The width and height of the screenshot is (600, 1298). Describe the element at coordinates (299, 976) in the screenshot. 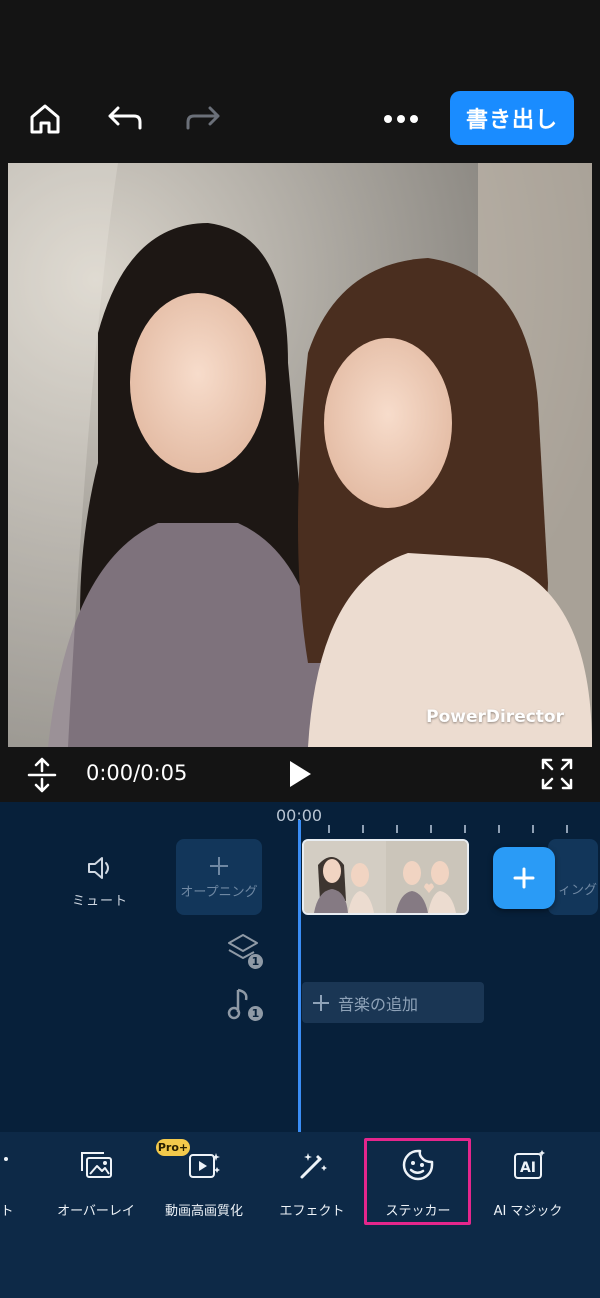

I see `playhead` at that location.